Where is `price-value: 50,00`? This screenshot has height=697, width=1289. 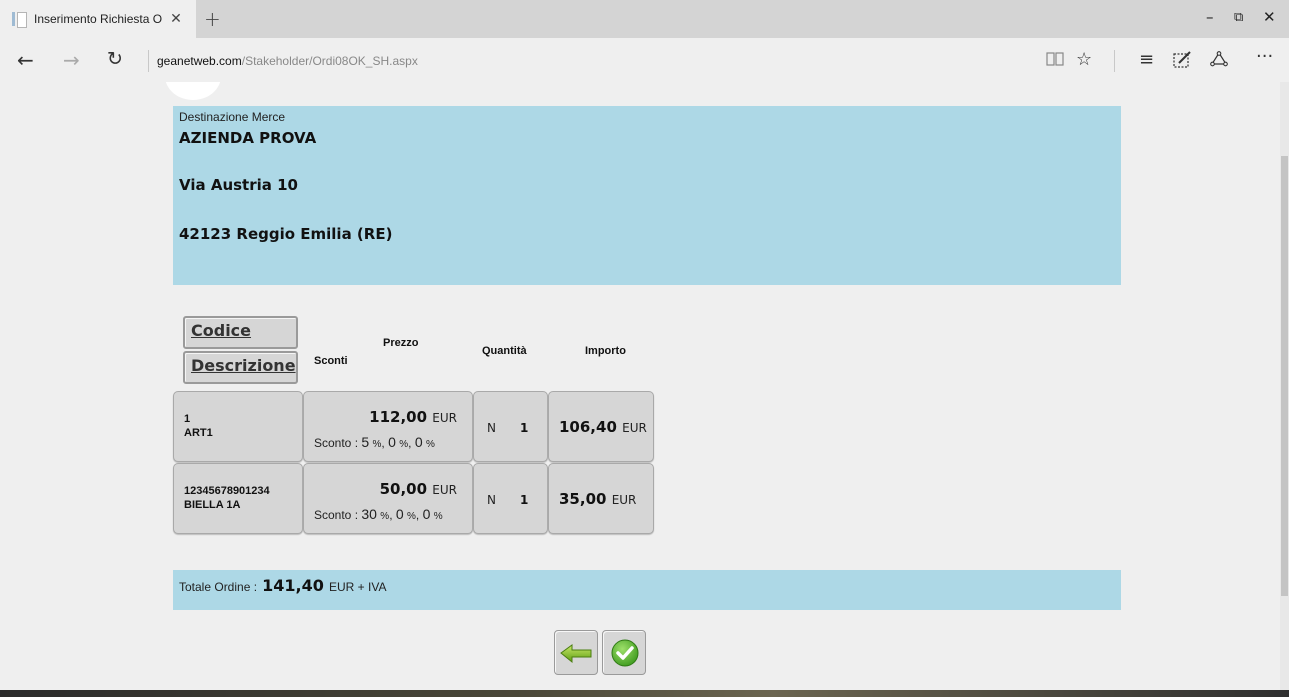
price-value: 50,00 is located at coordinates (403, 489).